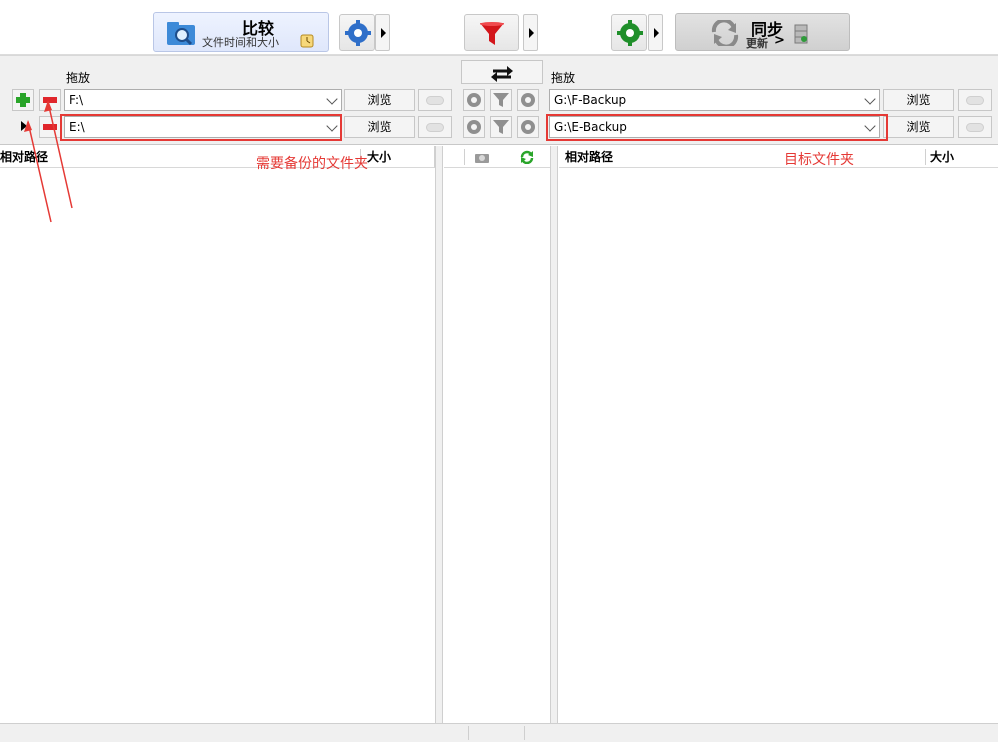  I want to click on compare-dropdown-arrow, so click(382, 32).